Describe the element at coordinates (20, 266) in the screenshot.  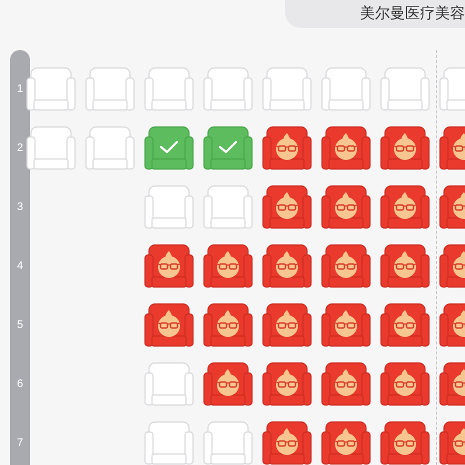
I see `row-number: 4` at that location.